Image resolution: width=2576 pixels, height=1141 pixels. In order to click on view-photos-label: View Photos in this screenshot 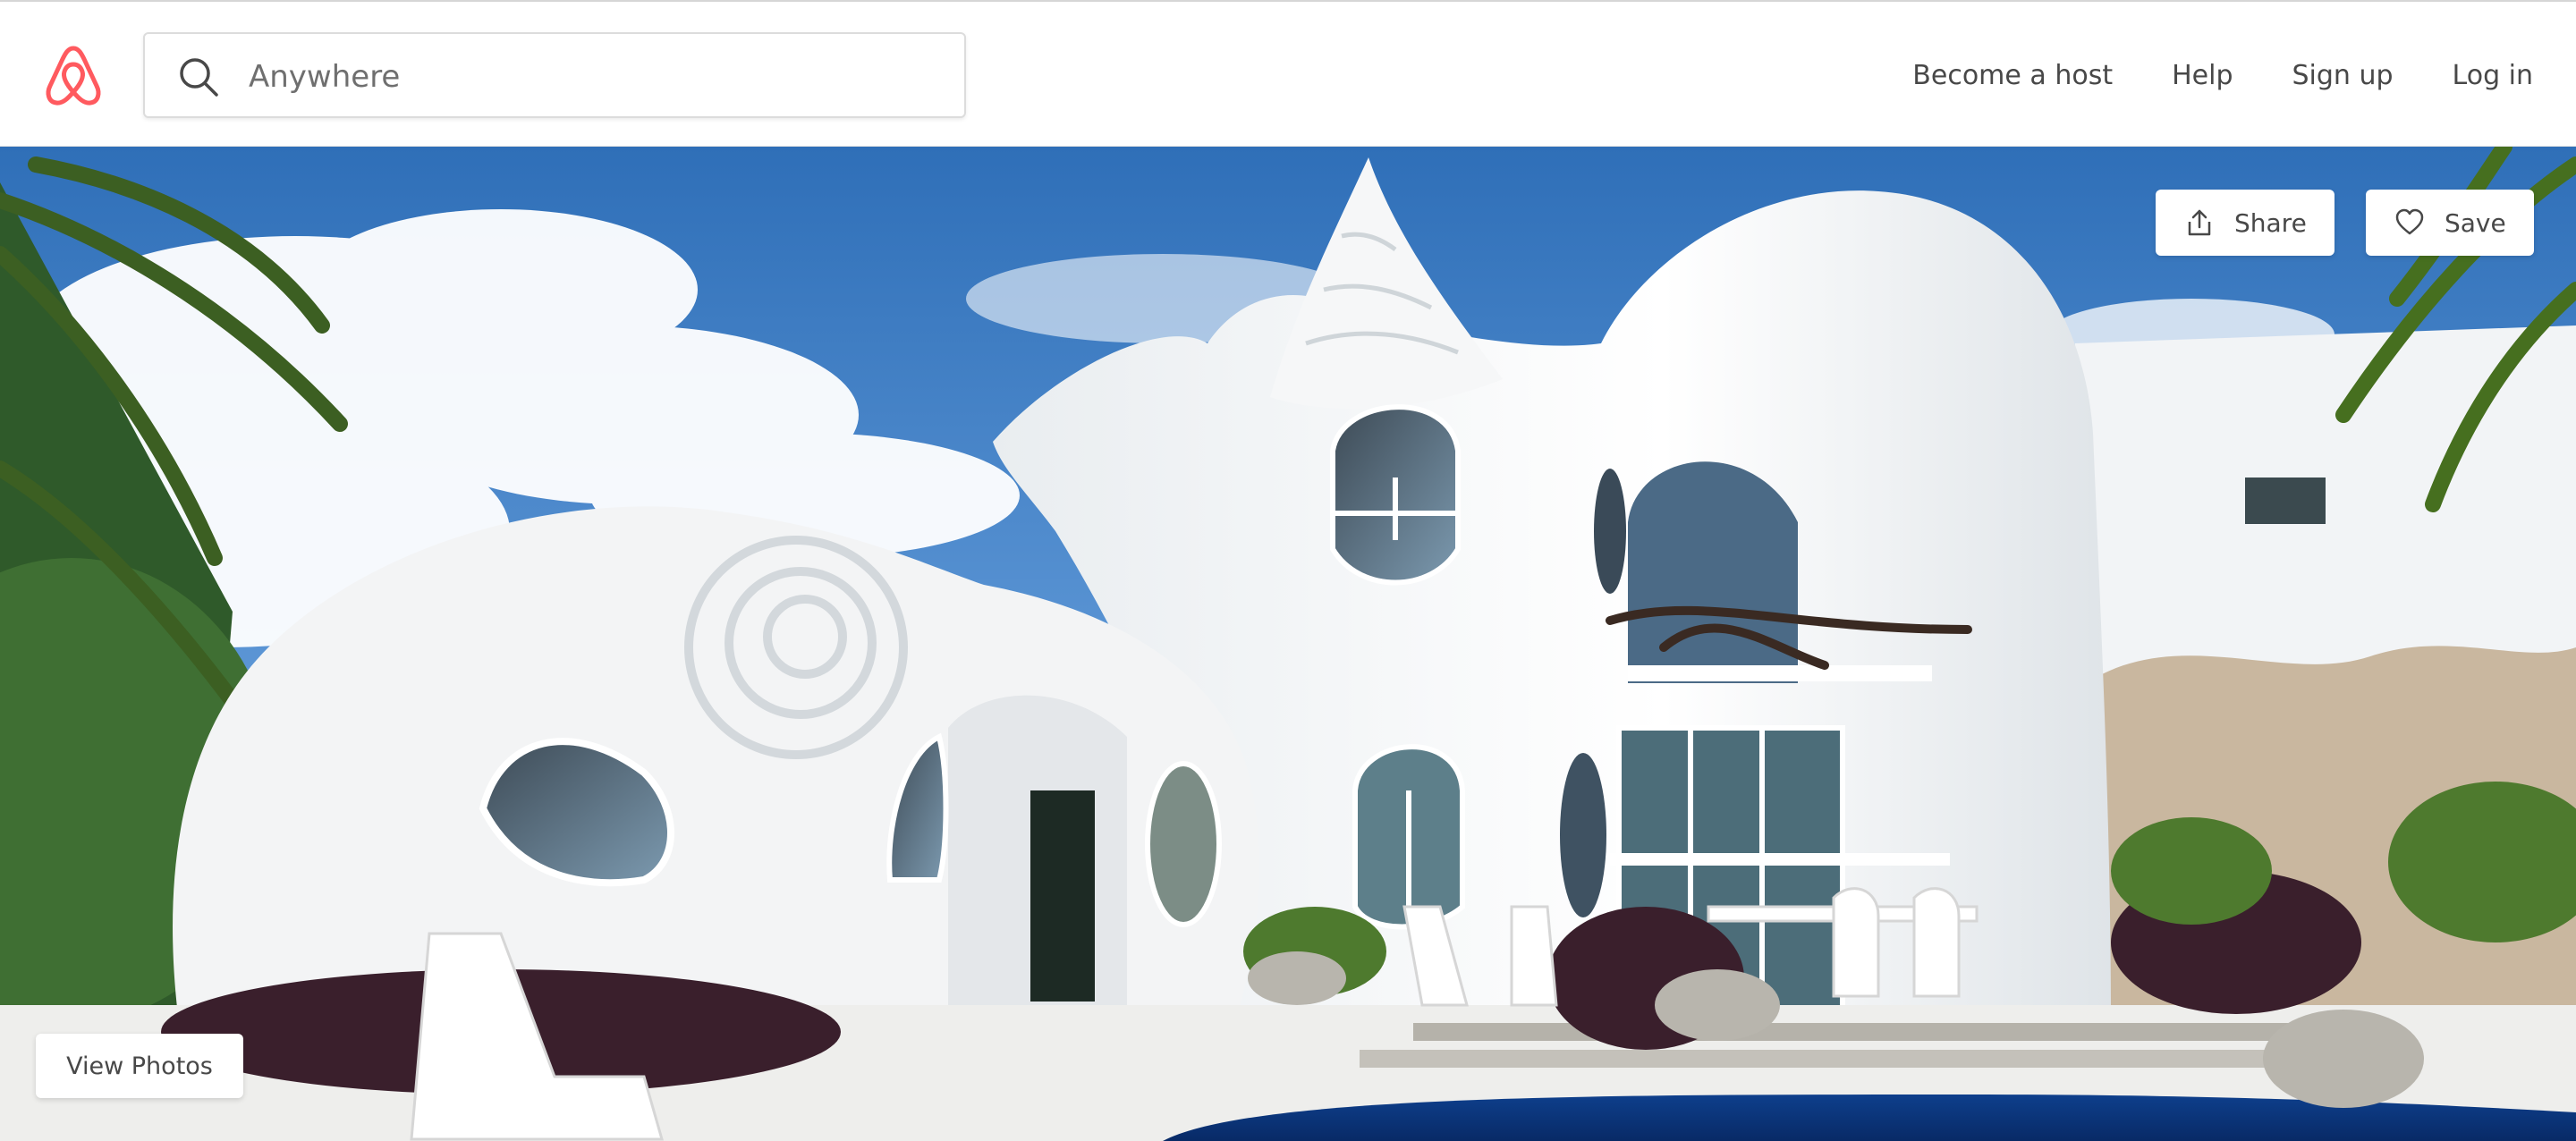, I will do `click(139, 1066)`.